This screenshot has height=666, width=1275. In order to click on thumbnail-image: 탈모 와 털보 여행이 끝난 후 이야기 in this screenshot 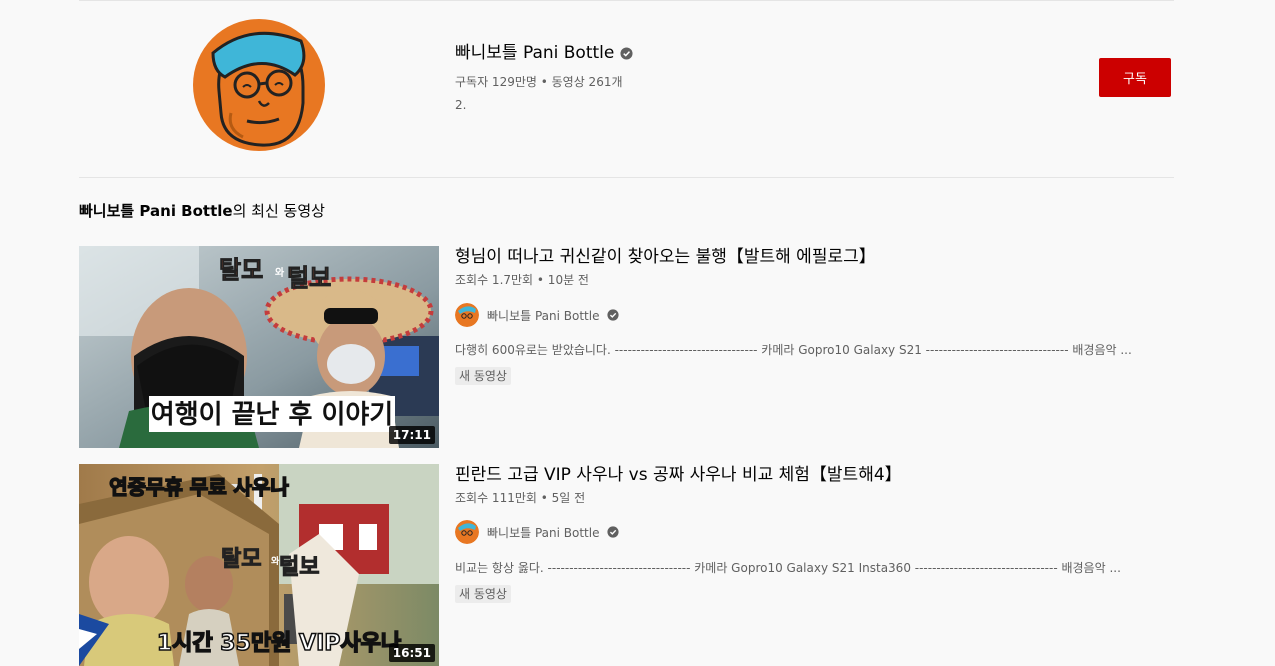, I will do `click(259, 347)`.